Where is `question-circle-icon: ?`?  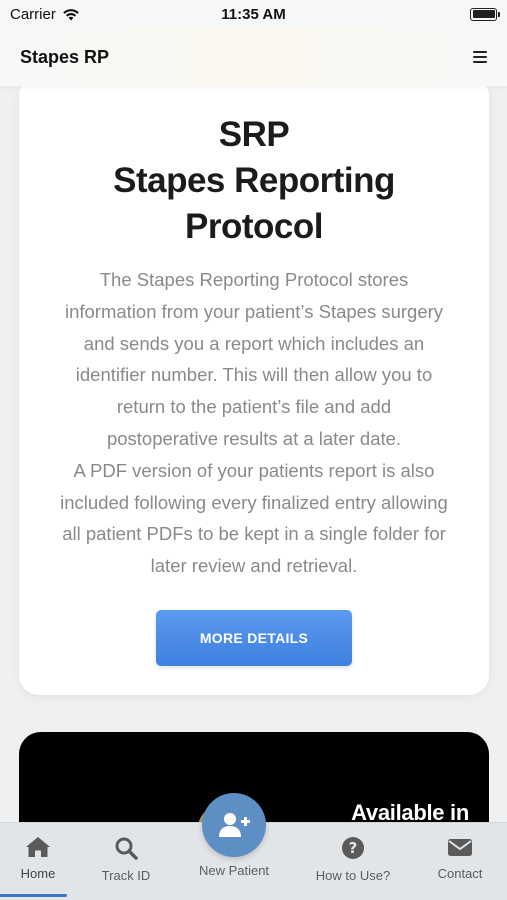 question-circle-icon: ? is located at coordinates (353, 848).